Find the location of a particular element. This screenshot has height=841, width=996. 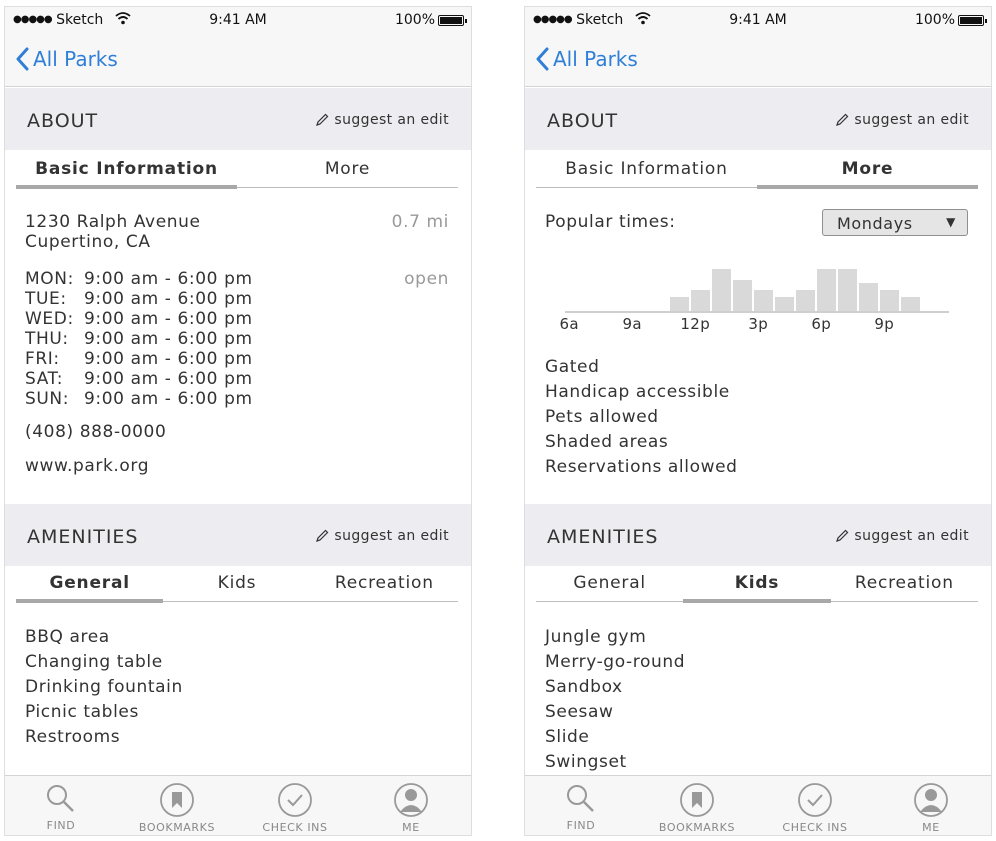

day-select-dropdown: Mondays ▼ is located at coordinates (895, 222).